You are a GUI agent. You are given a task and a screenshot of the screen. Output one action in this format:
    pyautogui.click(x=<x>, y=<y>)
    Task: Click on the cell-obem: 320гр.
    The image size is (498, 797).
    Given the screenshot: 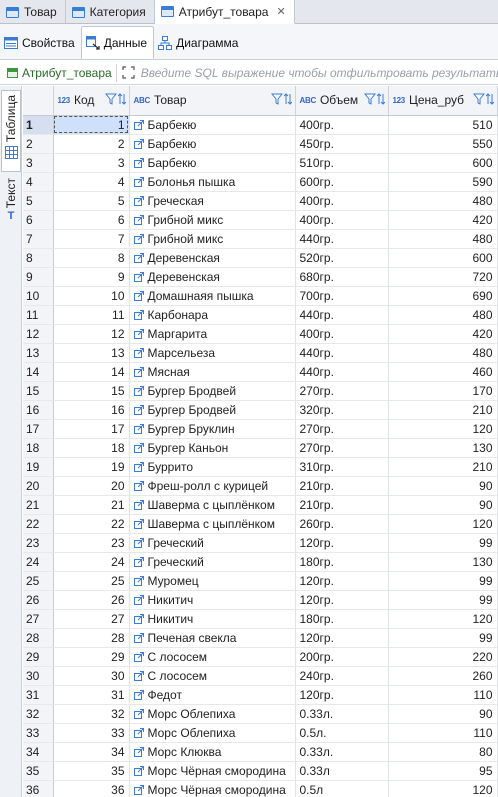 What is the action you would take?
    pyautogui.click(x=342, y=410)
    